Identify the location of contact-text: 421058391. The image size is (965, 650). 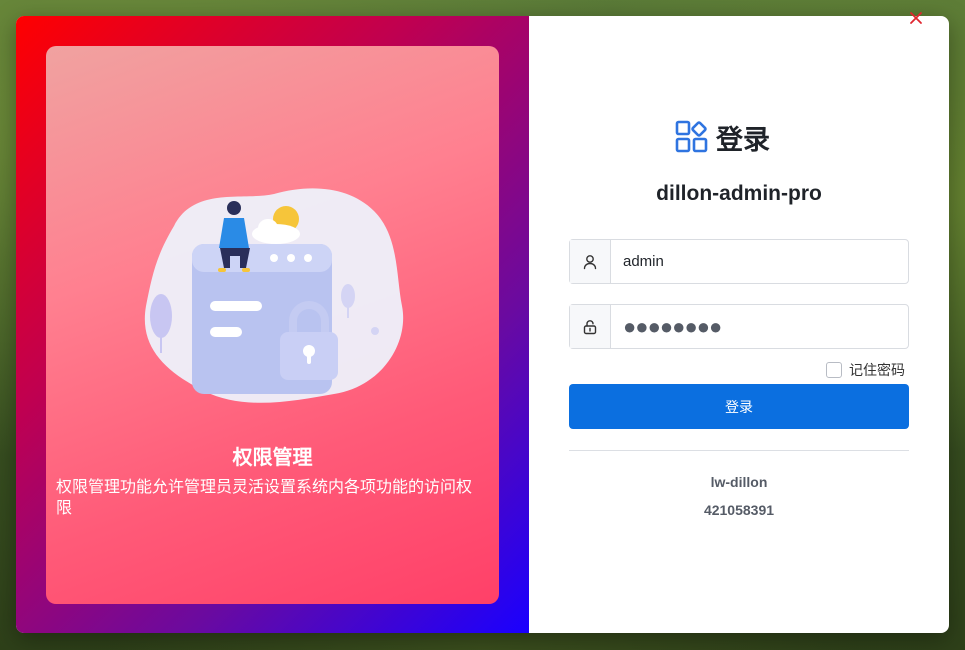
(739, 510).